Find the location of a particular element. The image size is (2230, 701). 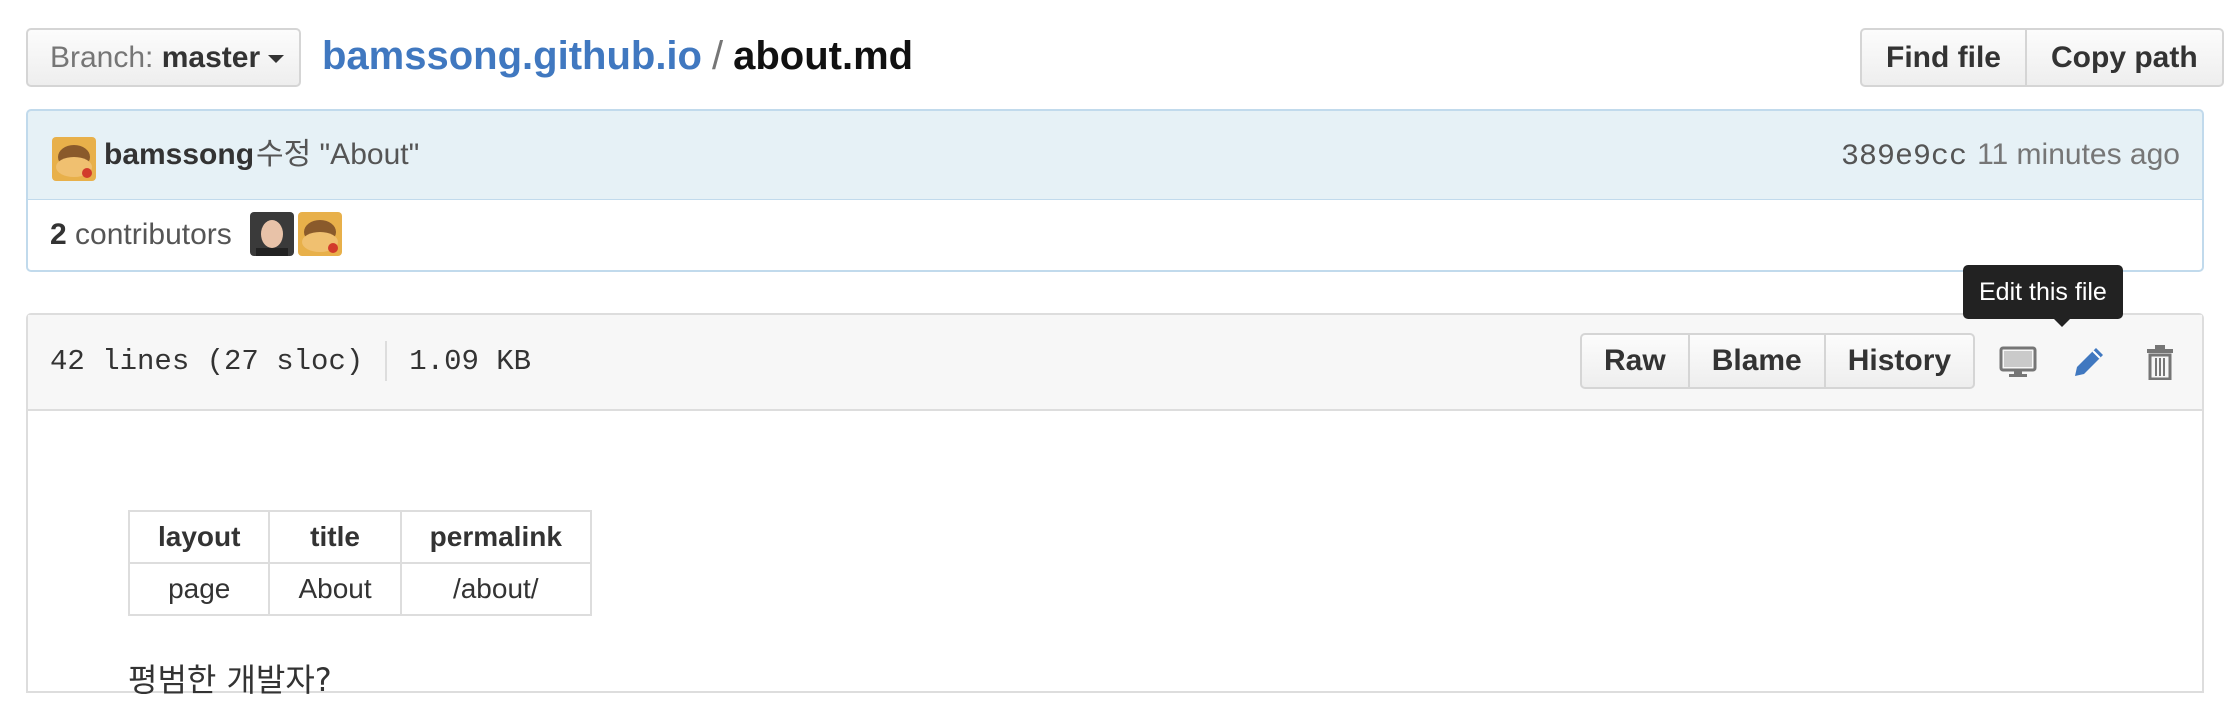

history-button: History is located at coordinates (1900, 361).